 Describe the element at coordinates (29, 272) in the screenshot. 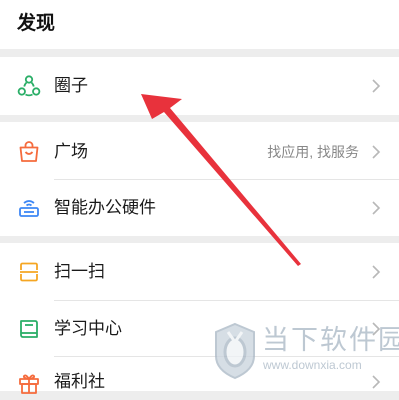

I see `scan-icon` at that location.